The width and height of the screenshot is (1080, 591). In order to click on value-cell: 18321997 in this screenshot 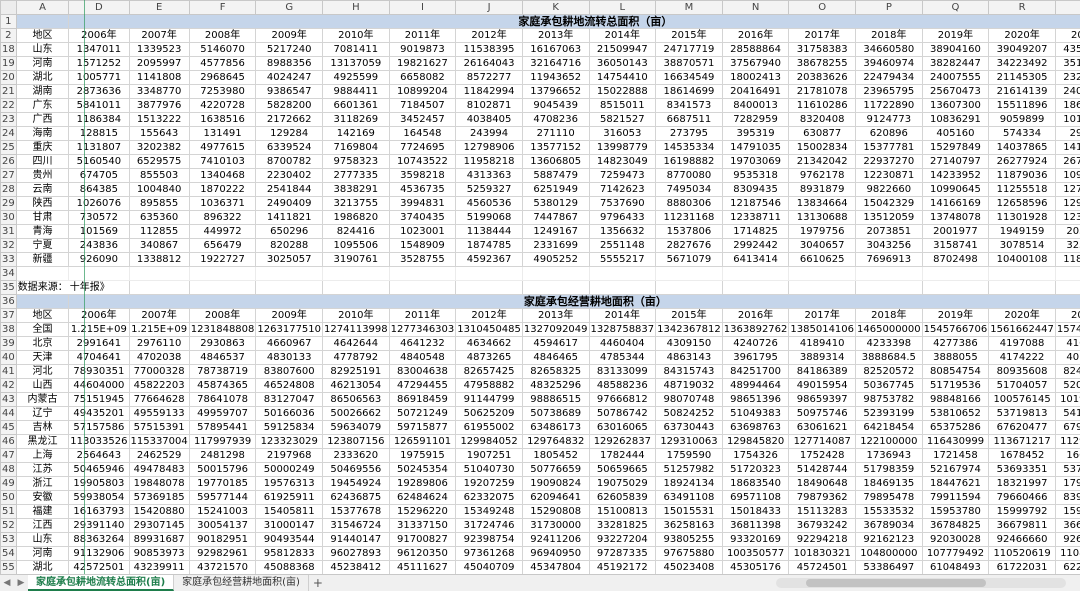, I will do `click(1022, 483)`.